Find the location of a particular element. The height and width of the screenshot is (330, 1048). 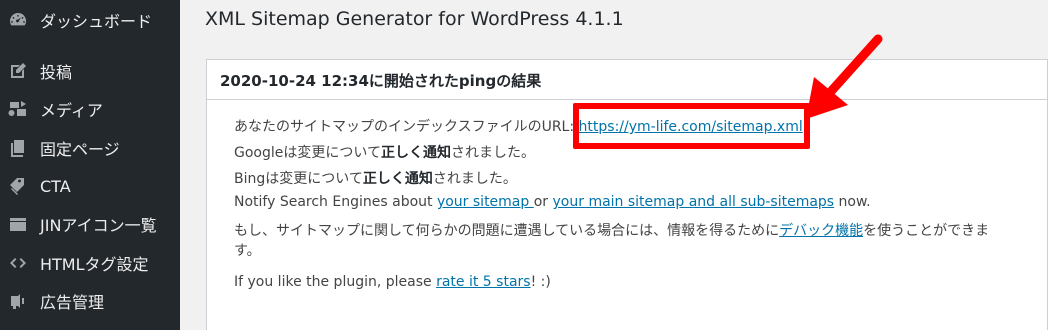

sidebar-item-label: CTA is located at coordinates (55, 186).